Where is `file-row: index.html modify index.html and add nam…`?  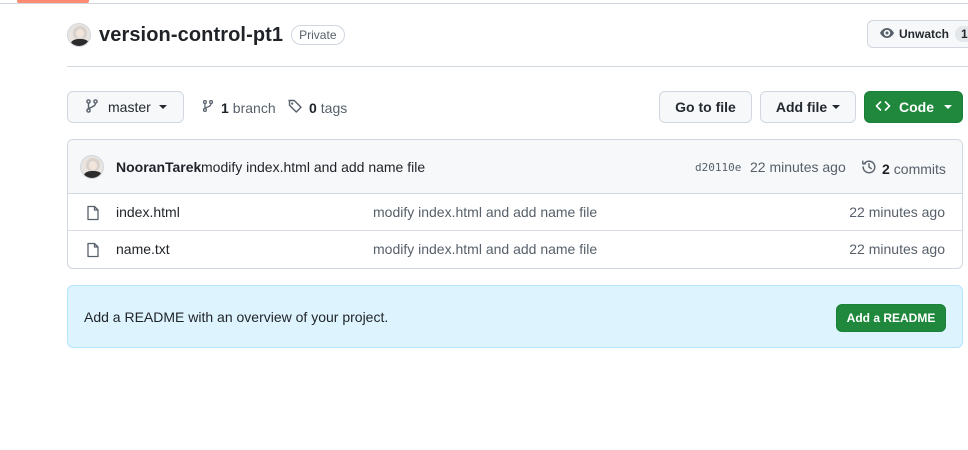
file-row: index.html modify index.html and add nam… is located at coordinates (515, 212).